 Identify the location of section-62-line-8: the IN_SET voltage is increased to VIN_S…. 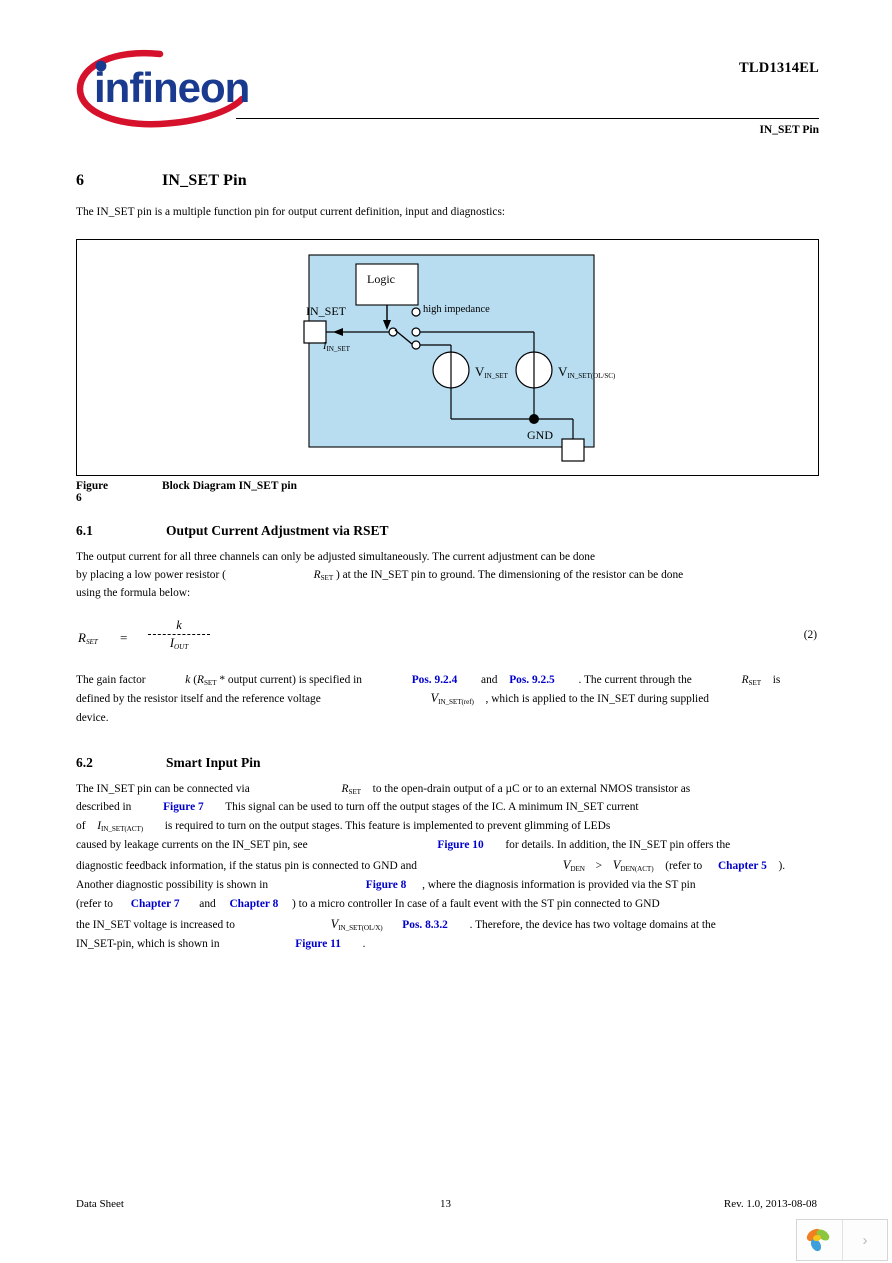
(396, 926).